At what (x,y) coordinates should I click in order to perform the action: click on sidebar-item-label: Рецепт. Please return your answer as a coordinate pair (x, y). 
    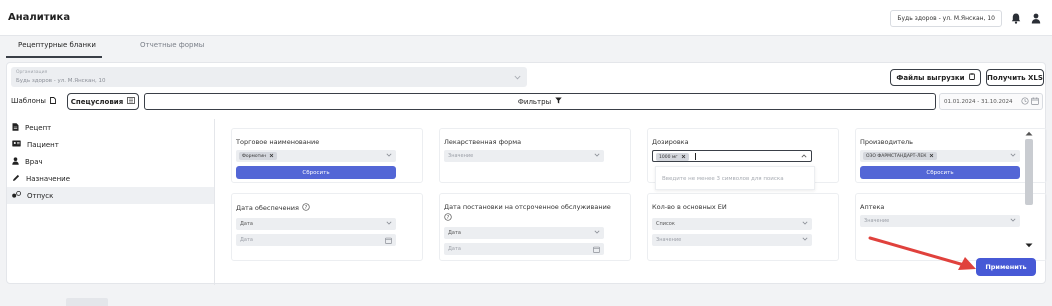
    Looking at the image, I should click on (38, 127).